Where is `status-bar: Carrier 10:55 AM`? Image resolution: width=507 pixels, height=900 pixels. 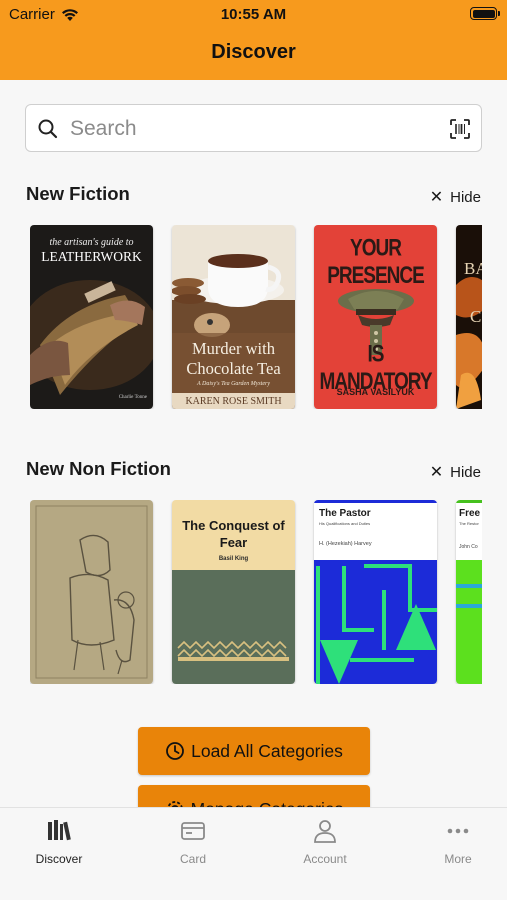 status-bar: Carrier 10:55 AM is located at coordinates (253, 14).